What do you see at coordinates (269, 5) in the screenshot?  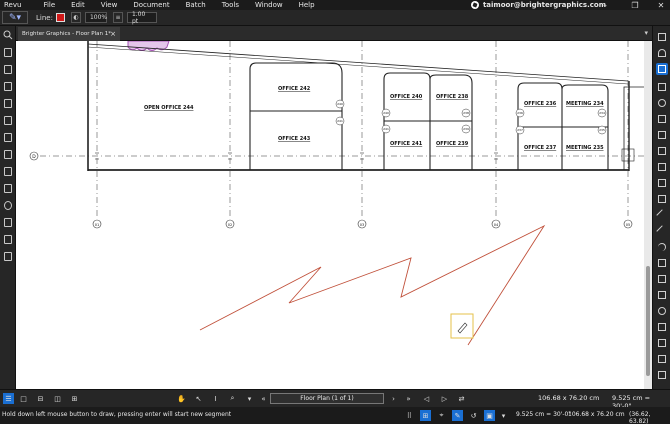 I see `menu-window: Window` at bounding box center [269, 5].